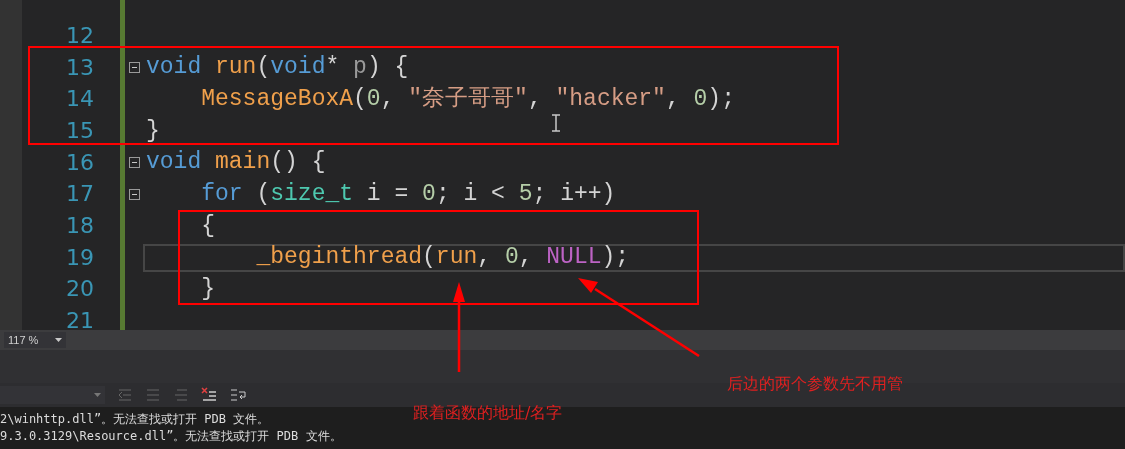 Image resolution: width=1125 pixels, height=449 pixels. I want to click on code-line: void run(void* p) {, so click(277, 68).